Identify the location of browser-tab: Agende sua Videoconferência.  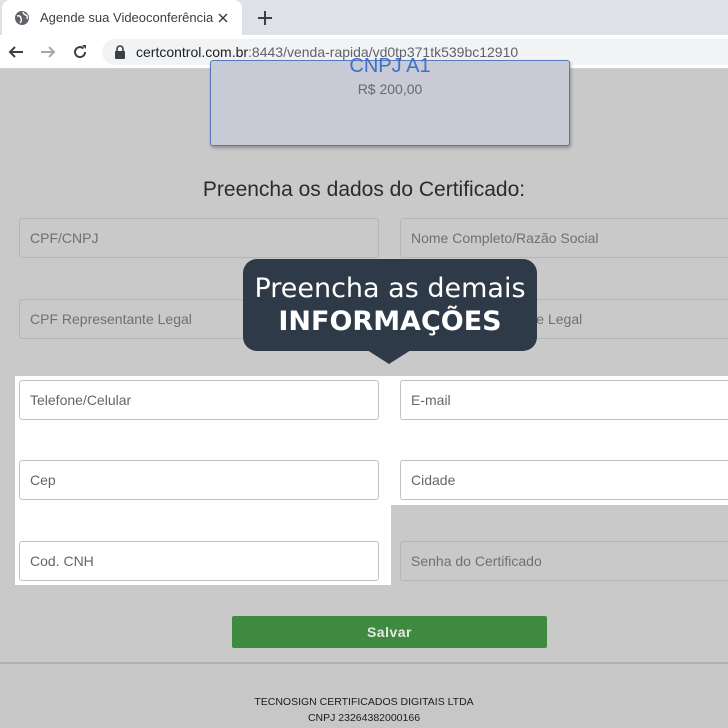
(122, 17).